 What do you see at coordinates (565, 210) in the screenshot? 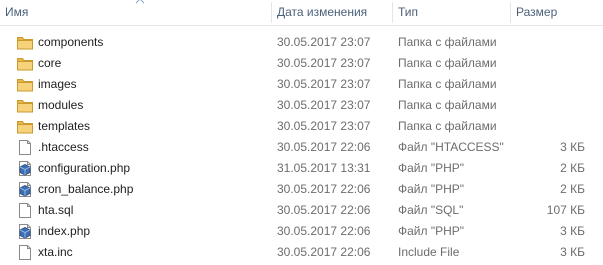
I see `file-size: 107 КБ` at bounding box center [565, 210].